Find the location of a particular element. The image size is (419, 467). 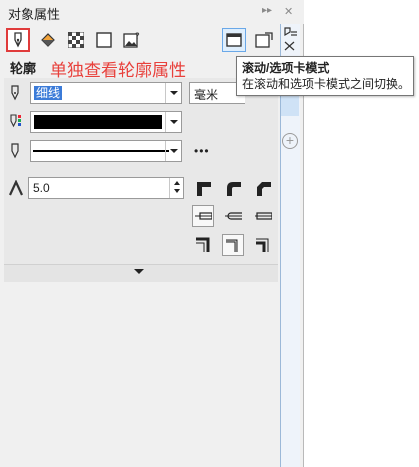

tooltip-description: 在滚动和选项卡模式之间切换。 is located at coordinates (326, 84).